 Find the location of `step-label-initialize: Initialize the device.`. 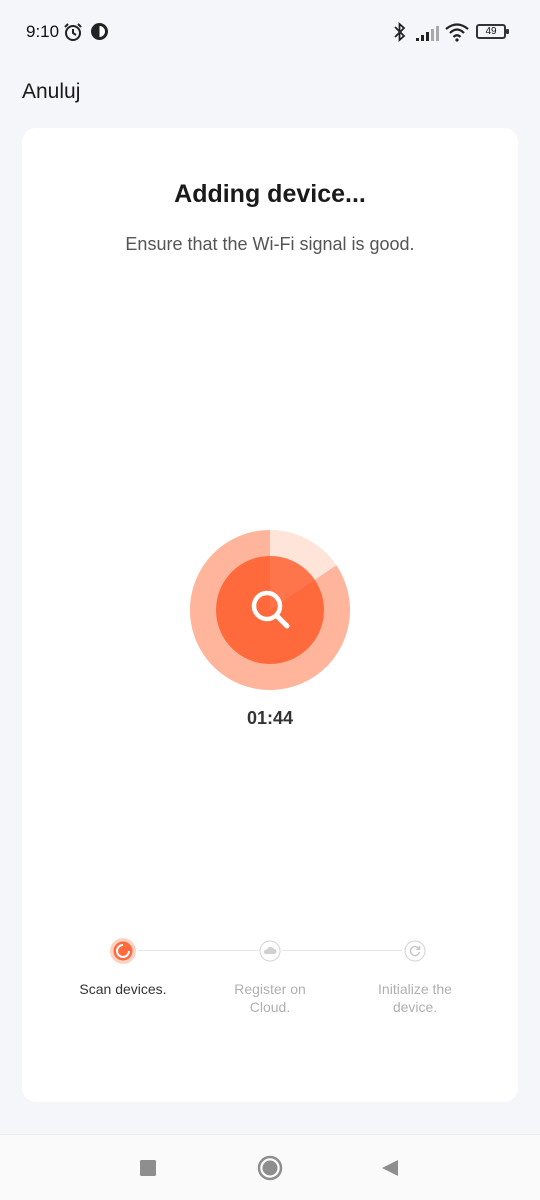

step-label-initialize: Initialize the device. is located at coordinates (415, 998).